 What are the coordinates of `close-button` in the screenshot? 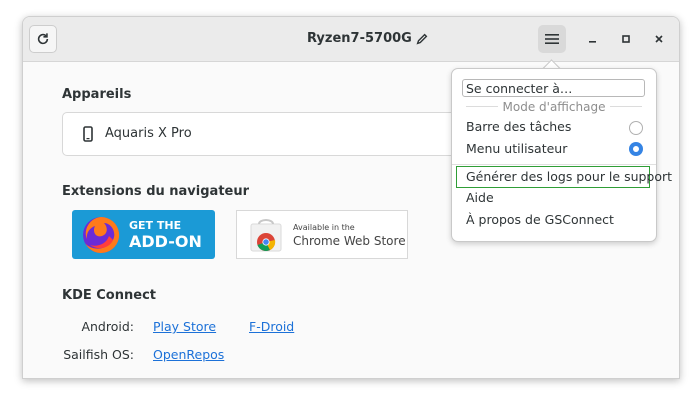 It's located at (659, 39).